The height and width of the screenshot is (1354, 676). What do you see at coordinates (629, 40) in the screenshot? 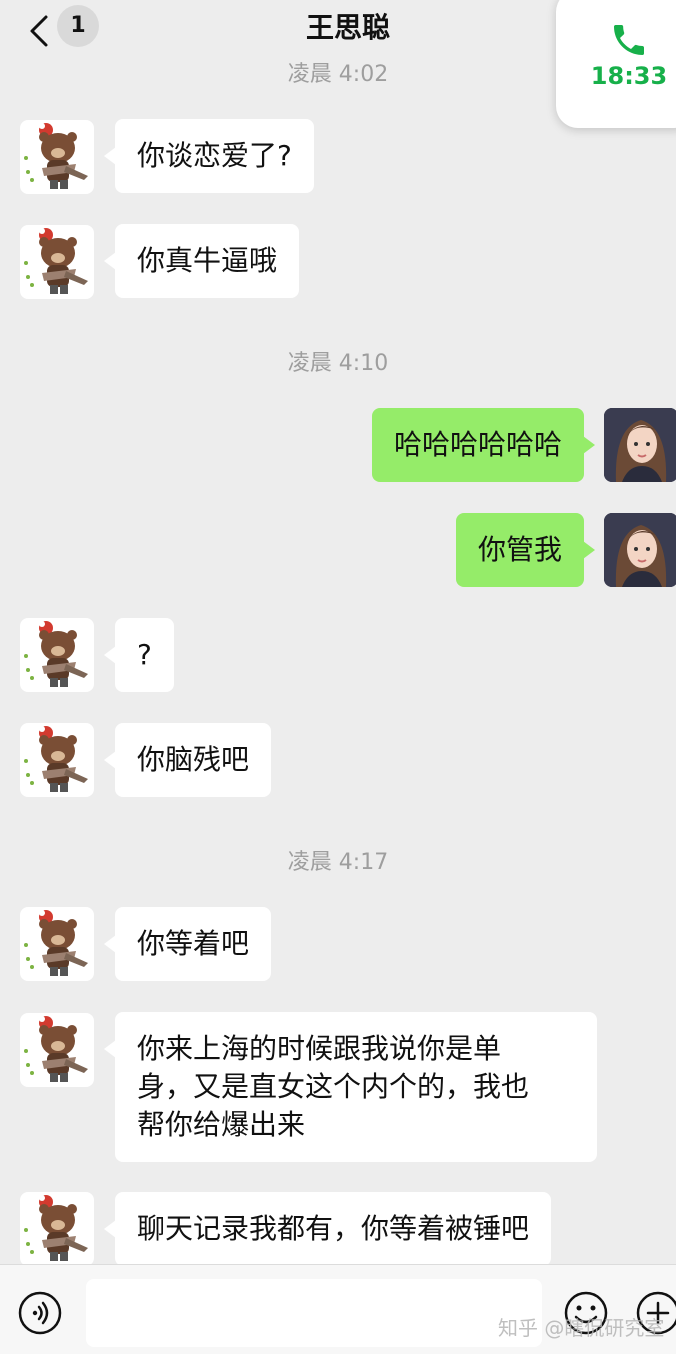
I see `phone-icon` at bounding box center [629, 40].